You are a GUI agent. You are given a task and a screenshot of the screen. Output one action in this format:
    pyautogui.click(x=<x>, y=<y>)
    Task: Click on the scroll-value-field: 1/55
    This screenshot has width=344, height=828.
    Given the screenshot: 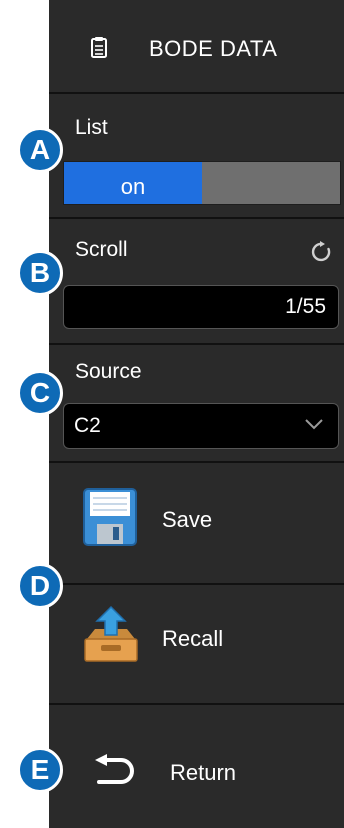 What is the action you would take?
    pyautogui.click(x=201, y=307)
    